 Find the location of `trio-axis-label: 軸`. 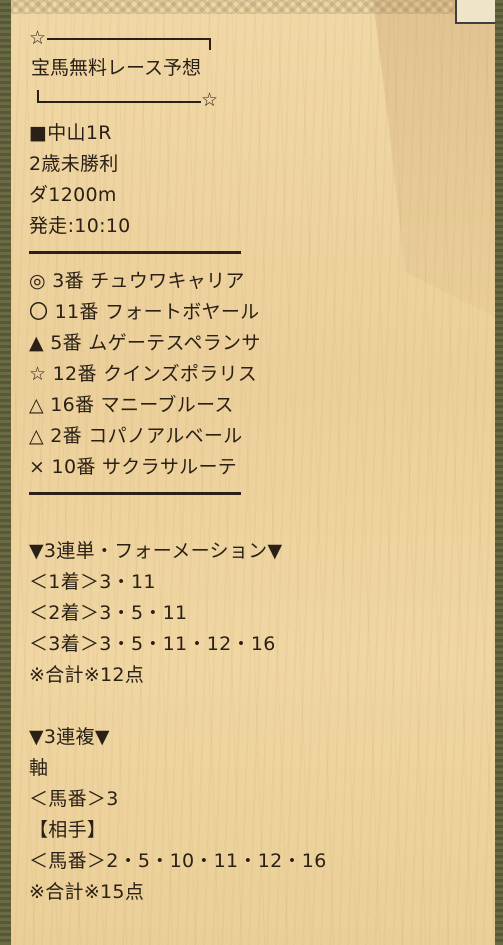

trio-axis-label: 軸 is located at coordinates (39, 768).